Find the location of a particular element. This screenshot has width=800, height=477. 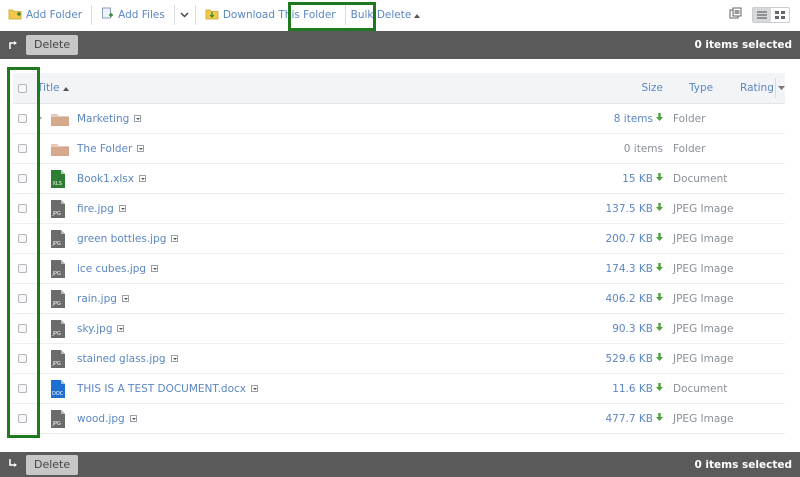

grid-header: Title Size Type Rating is located at coordinates (399, 88).